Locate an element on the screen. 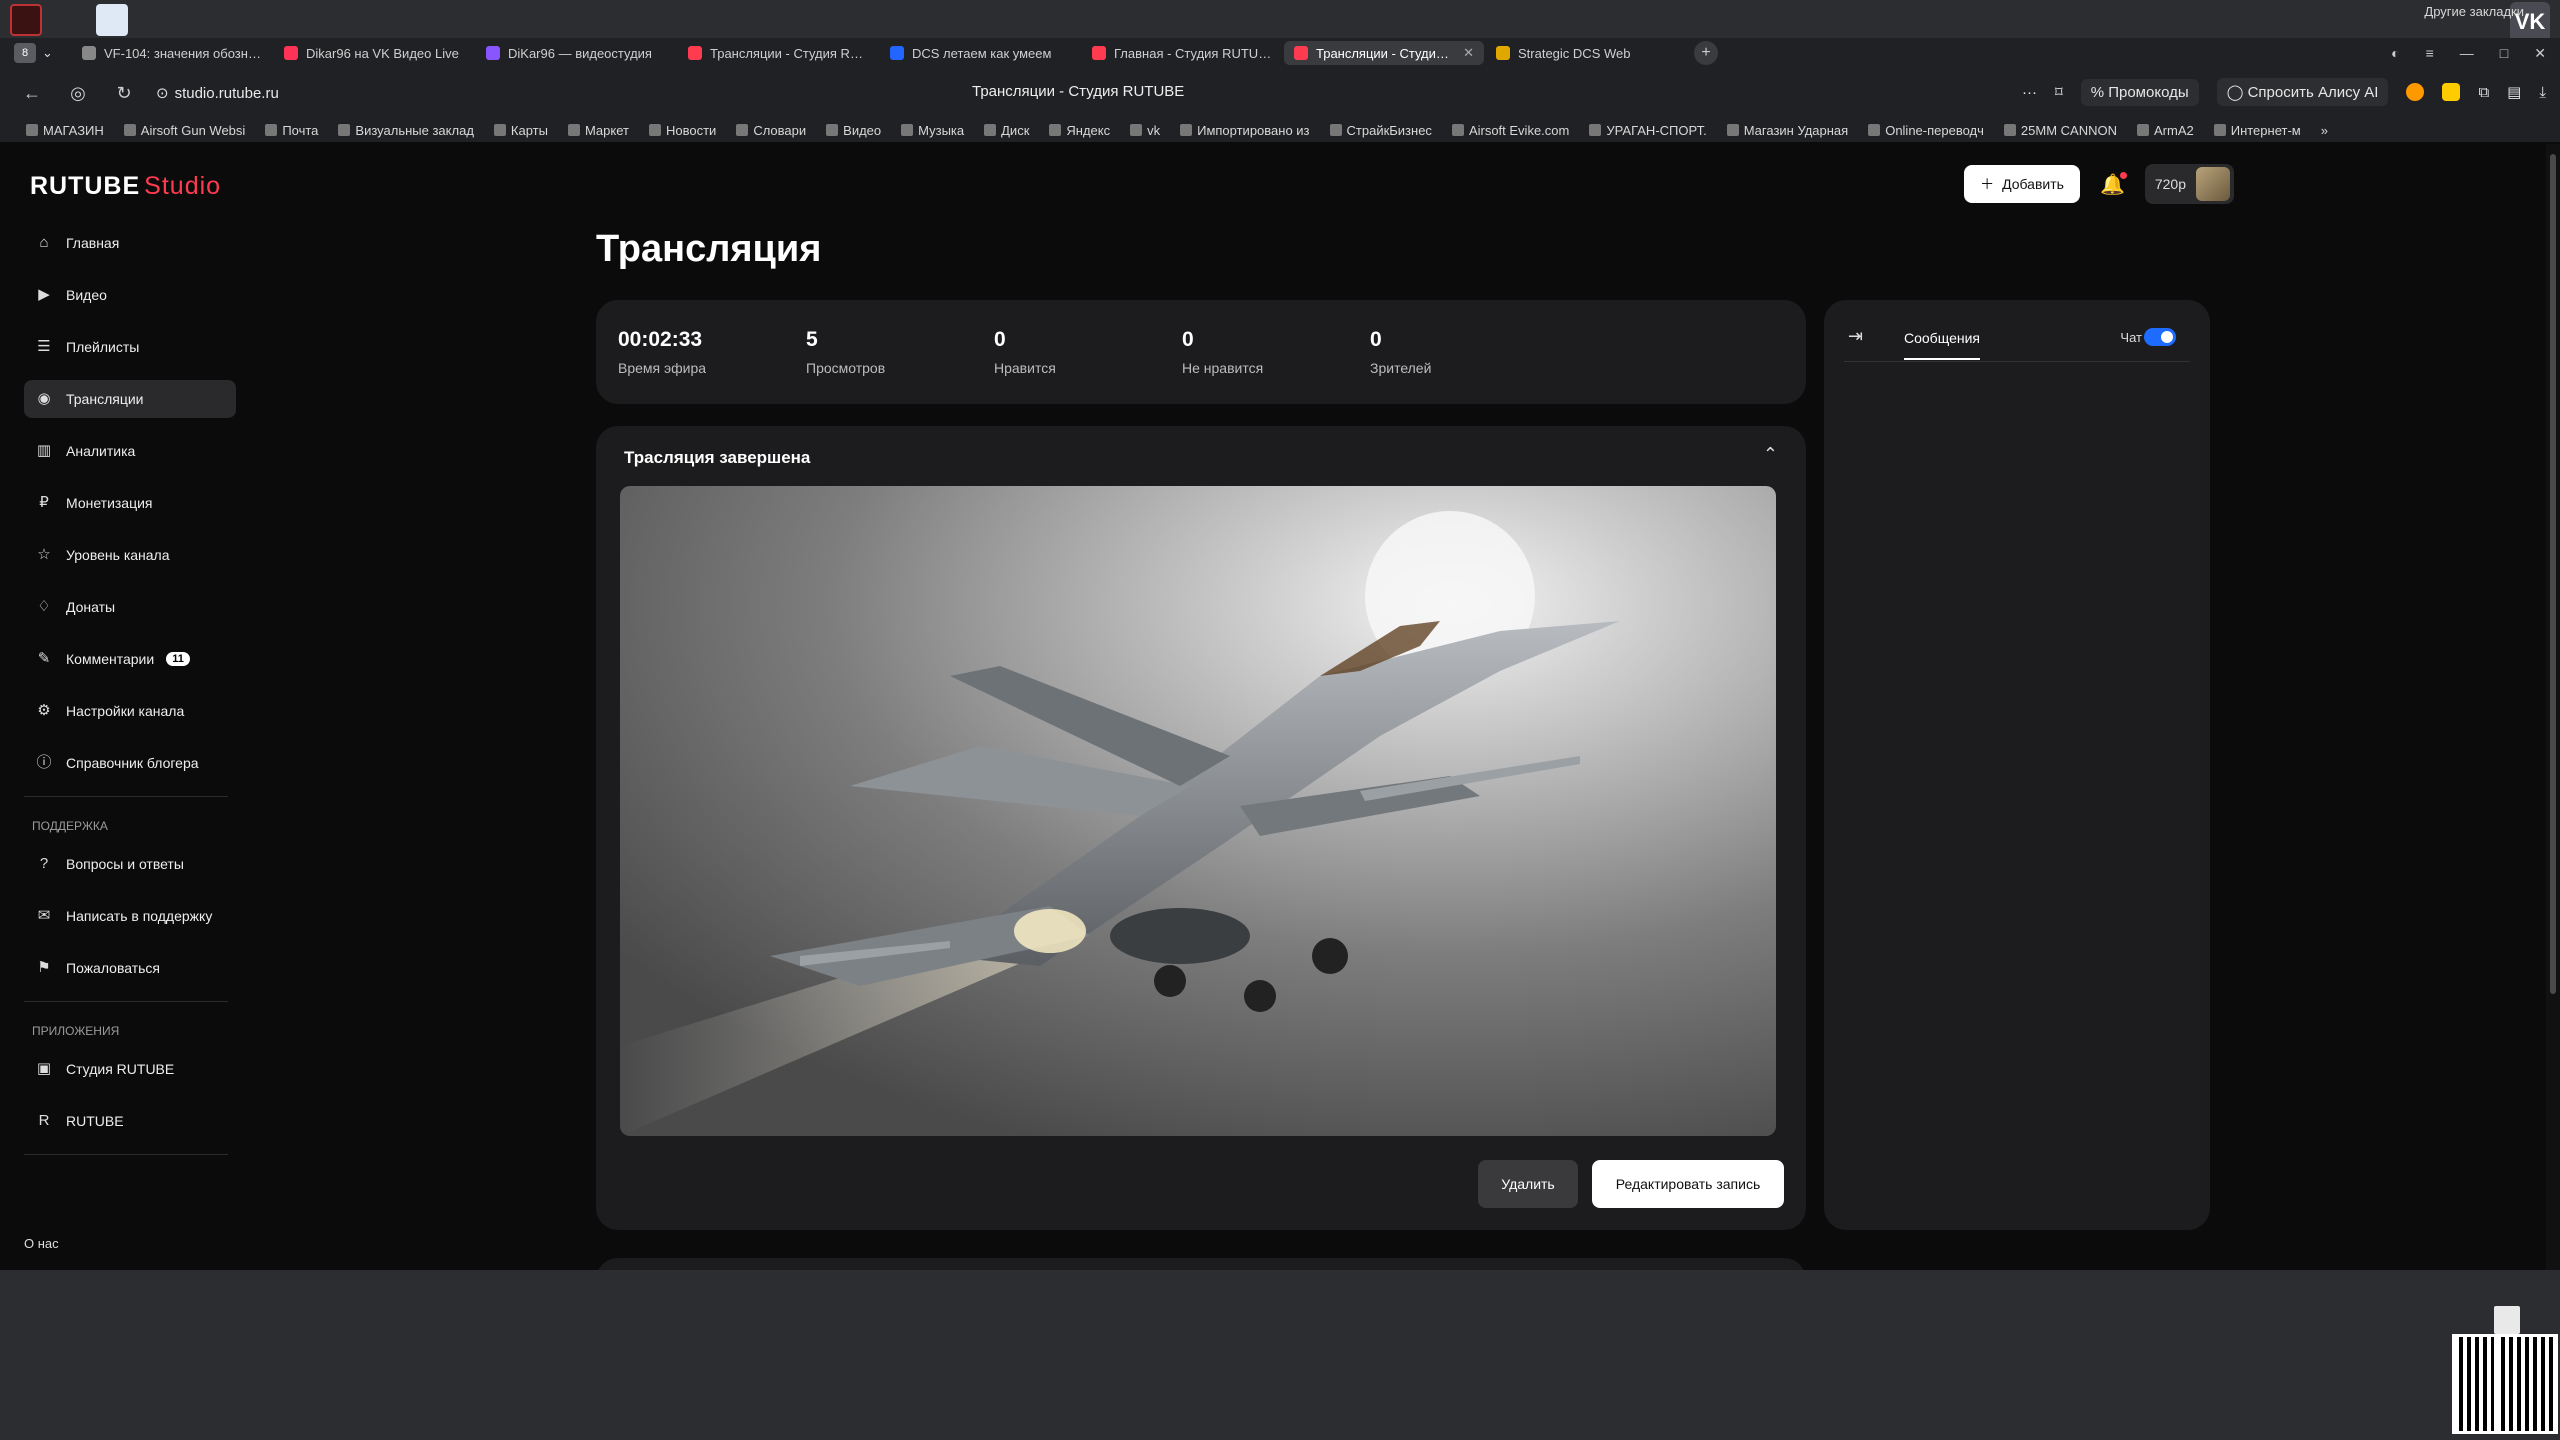  bookmark-item: Музыка is located at coordinates (932, 130).